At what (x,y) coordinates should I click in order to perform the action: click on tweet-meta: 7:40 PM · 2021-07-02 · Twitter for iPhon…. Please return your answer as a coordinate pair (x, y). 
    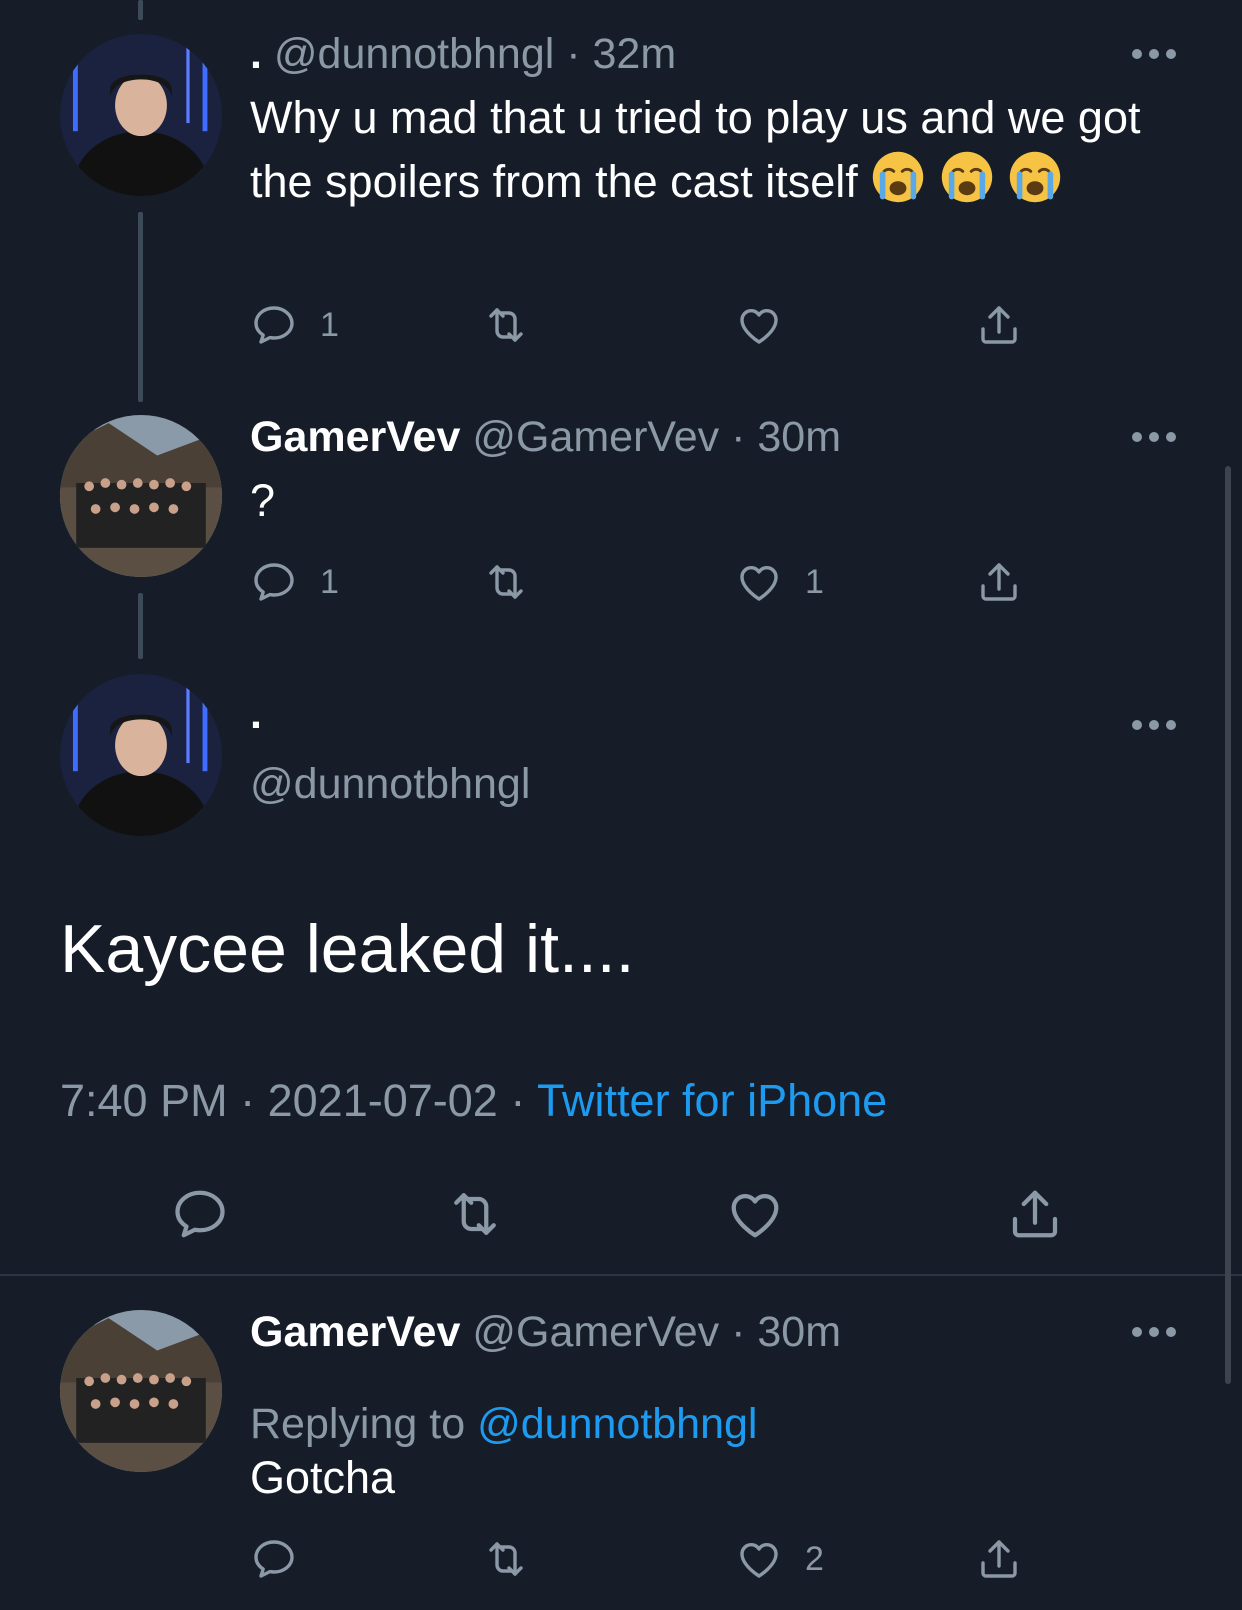
    Looking at the image, I should click on (473, 1101).